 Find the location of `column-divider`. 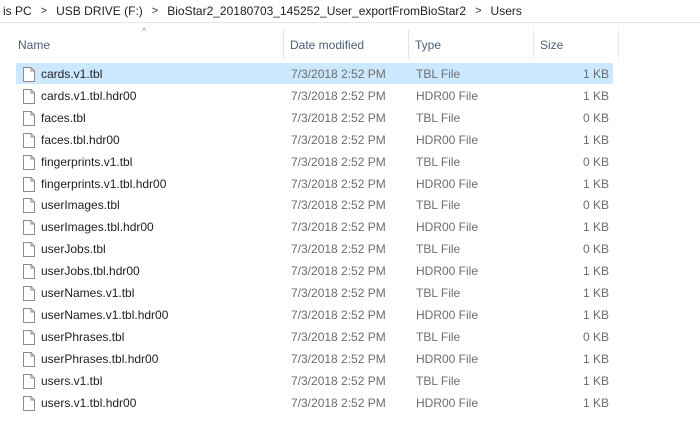

column-divider is located at coordinates (618, 44).